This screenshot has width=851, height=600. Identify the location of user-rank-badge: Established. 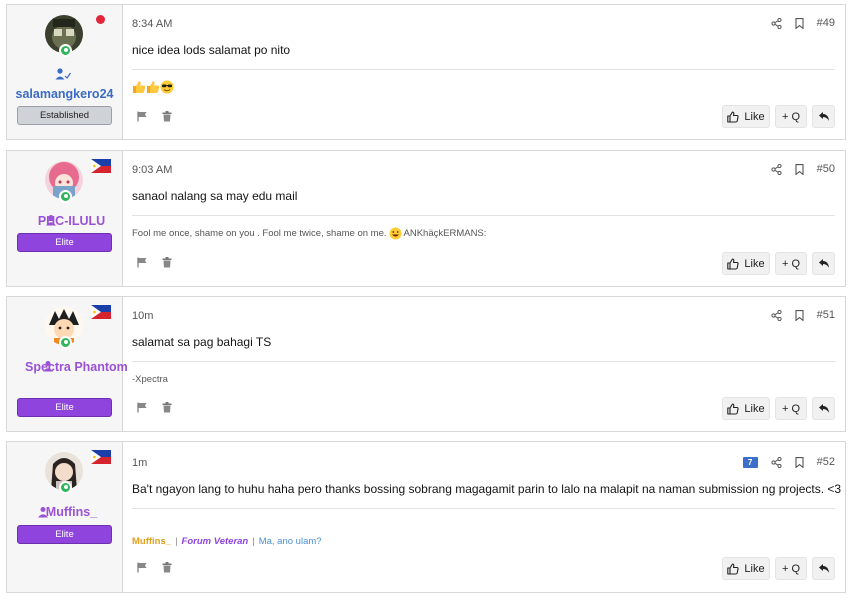
(64, 115).